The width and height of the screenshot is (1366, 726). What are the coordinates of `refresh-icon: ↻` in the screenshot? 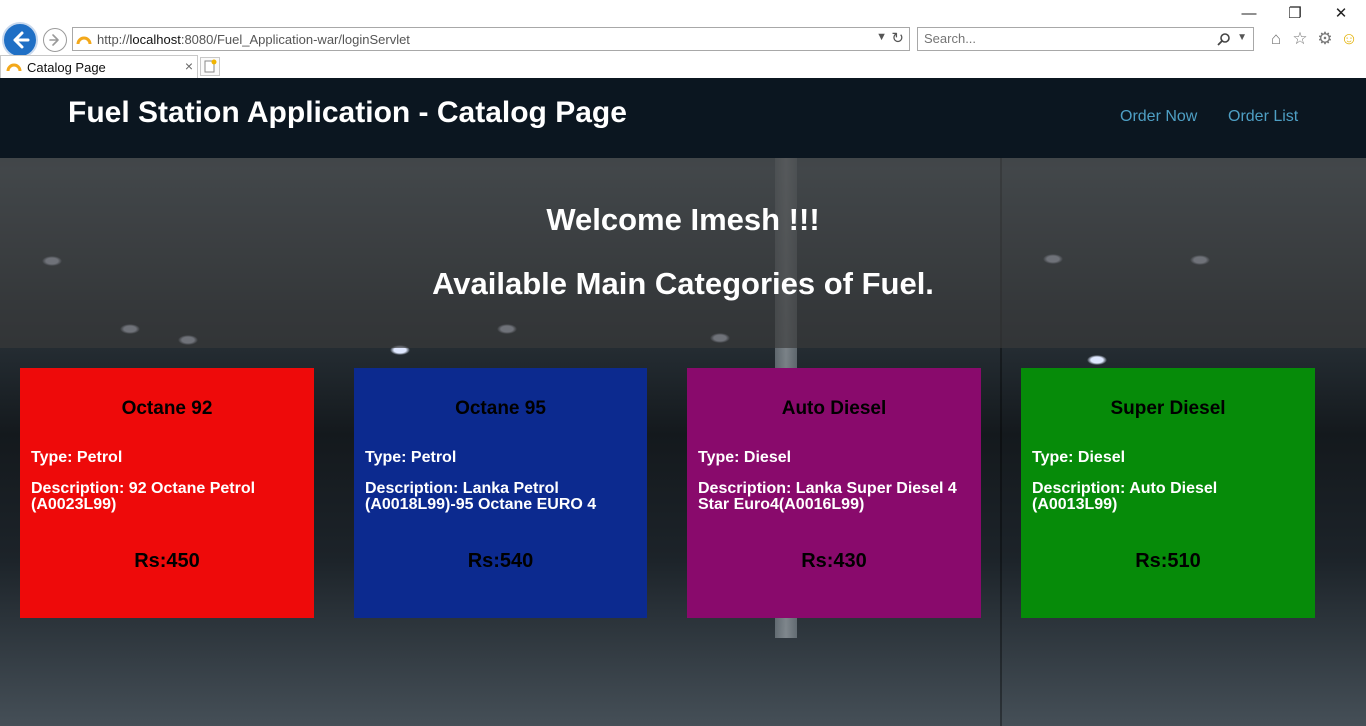 It's located at (897, 38).